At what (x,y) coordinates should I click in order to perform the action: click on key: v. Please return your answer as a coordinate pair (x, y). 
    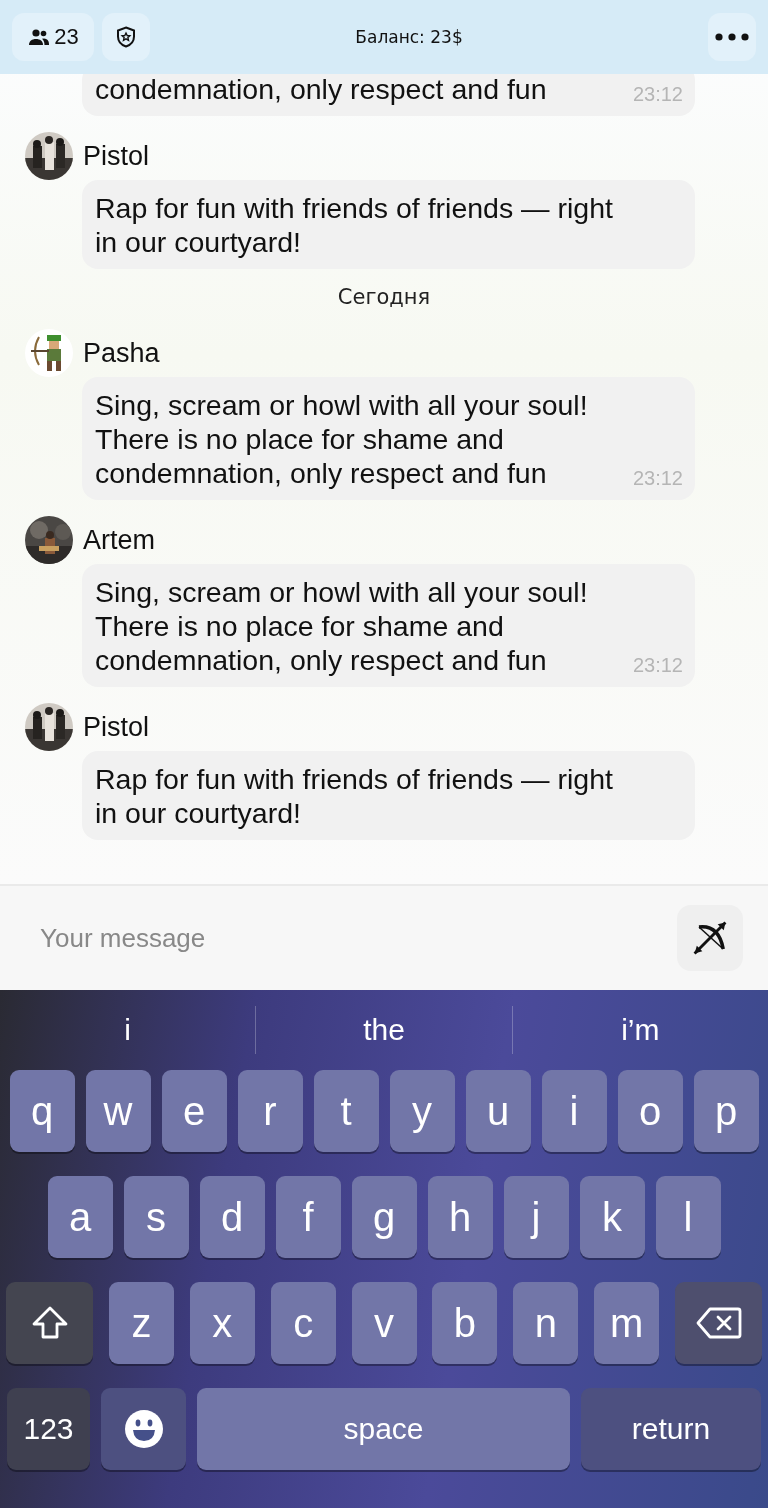
    Looking at the image, I should click on (384, 1323).